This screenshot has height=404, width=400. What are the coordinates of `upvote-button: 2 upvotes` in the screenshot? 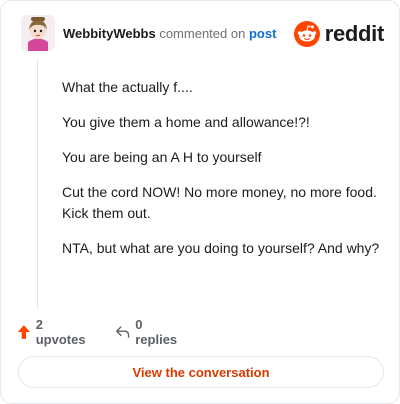 It's located at (52, 332).